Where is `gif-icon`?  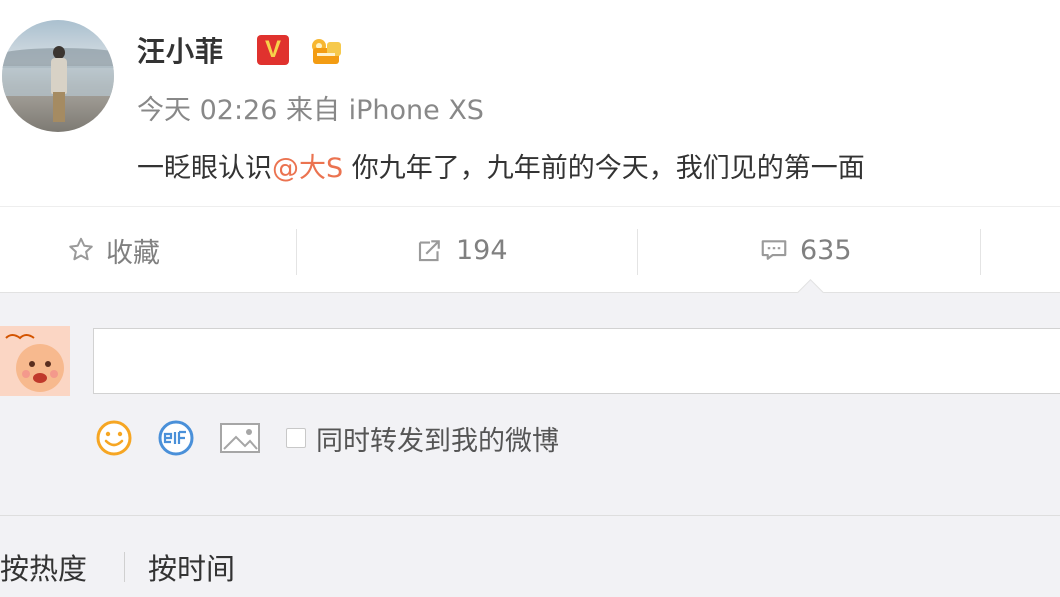 gif-icon is located at coordinates (176, 438).